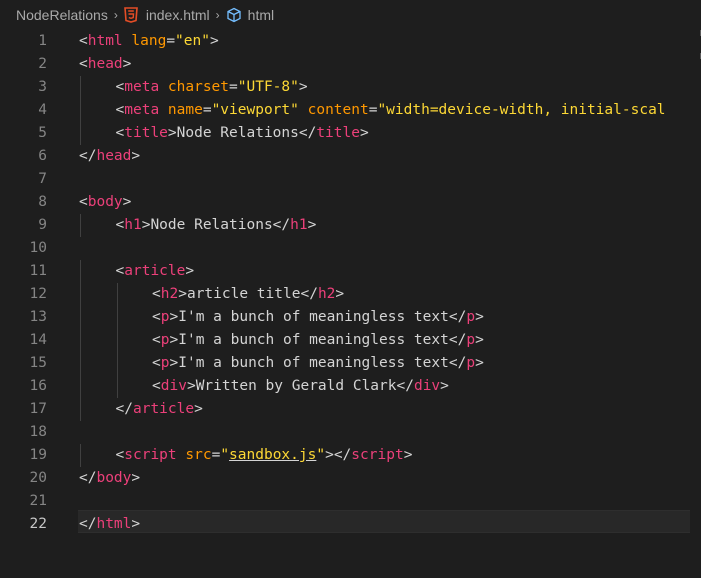  What do you see at coordinates (38, 386) in the screenshot?
I see `line-number: 16` at bounding box center [38, 386].